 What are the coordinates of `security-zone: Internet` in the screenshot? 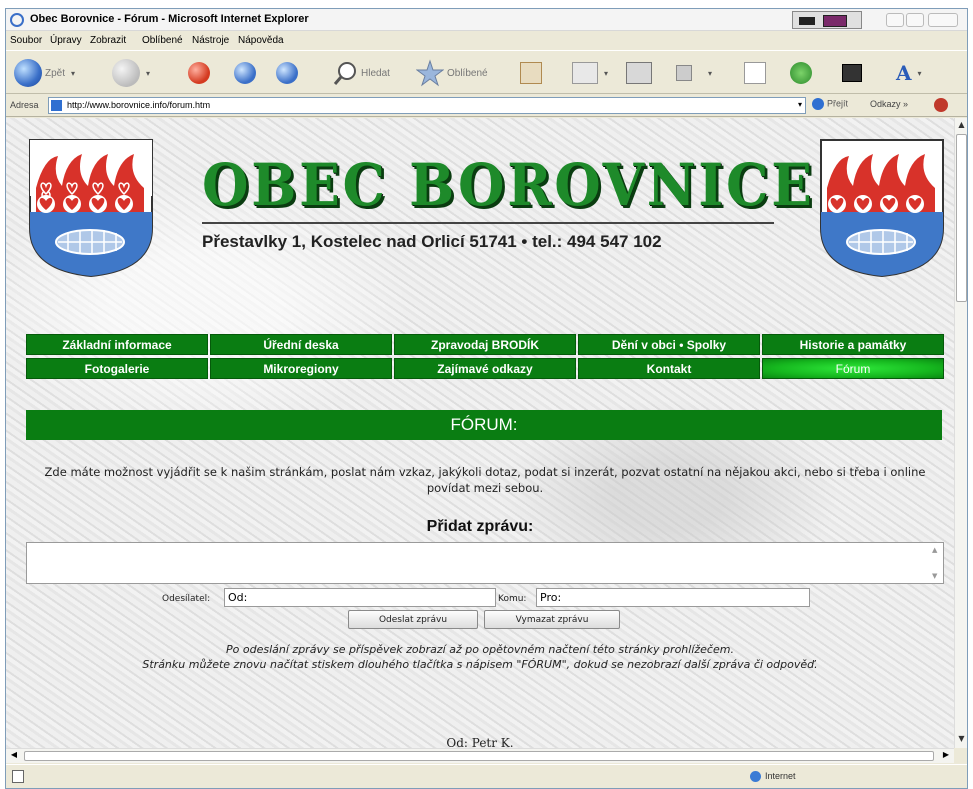 It's located at (773, 777).